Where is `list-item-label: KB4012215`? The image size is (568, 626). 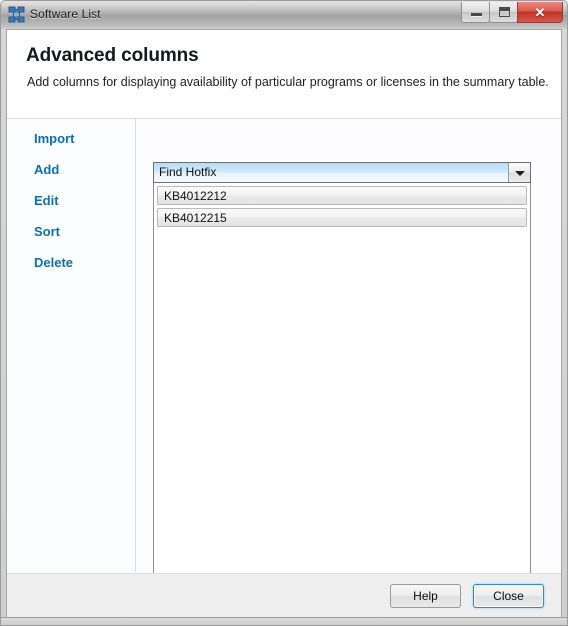
list-item-label: KB4012215 is located at coordinates (195, 218).